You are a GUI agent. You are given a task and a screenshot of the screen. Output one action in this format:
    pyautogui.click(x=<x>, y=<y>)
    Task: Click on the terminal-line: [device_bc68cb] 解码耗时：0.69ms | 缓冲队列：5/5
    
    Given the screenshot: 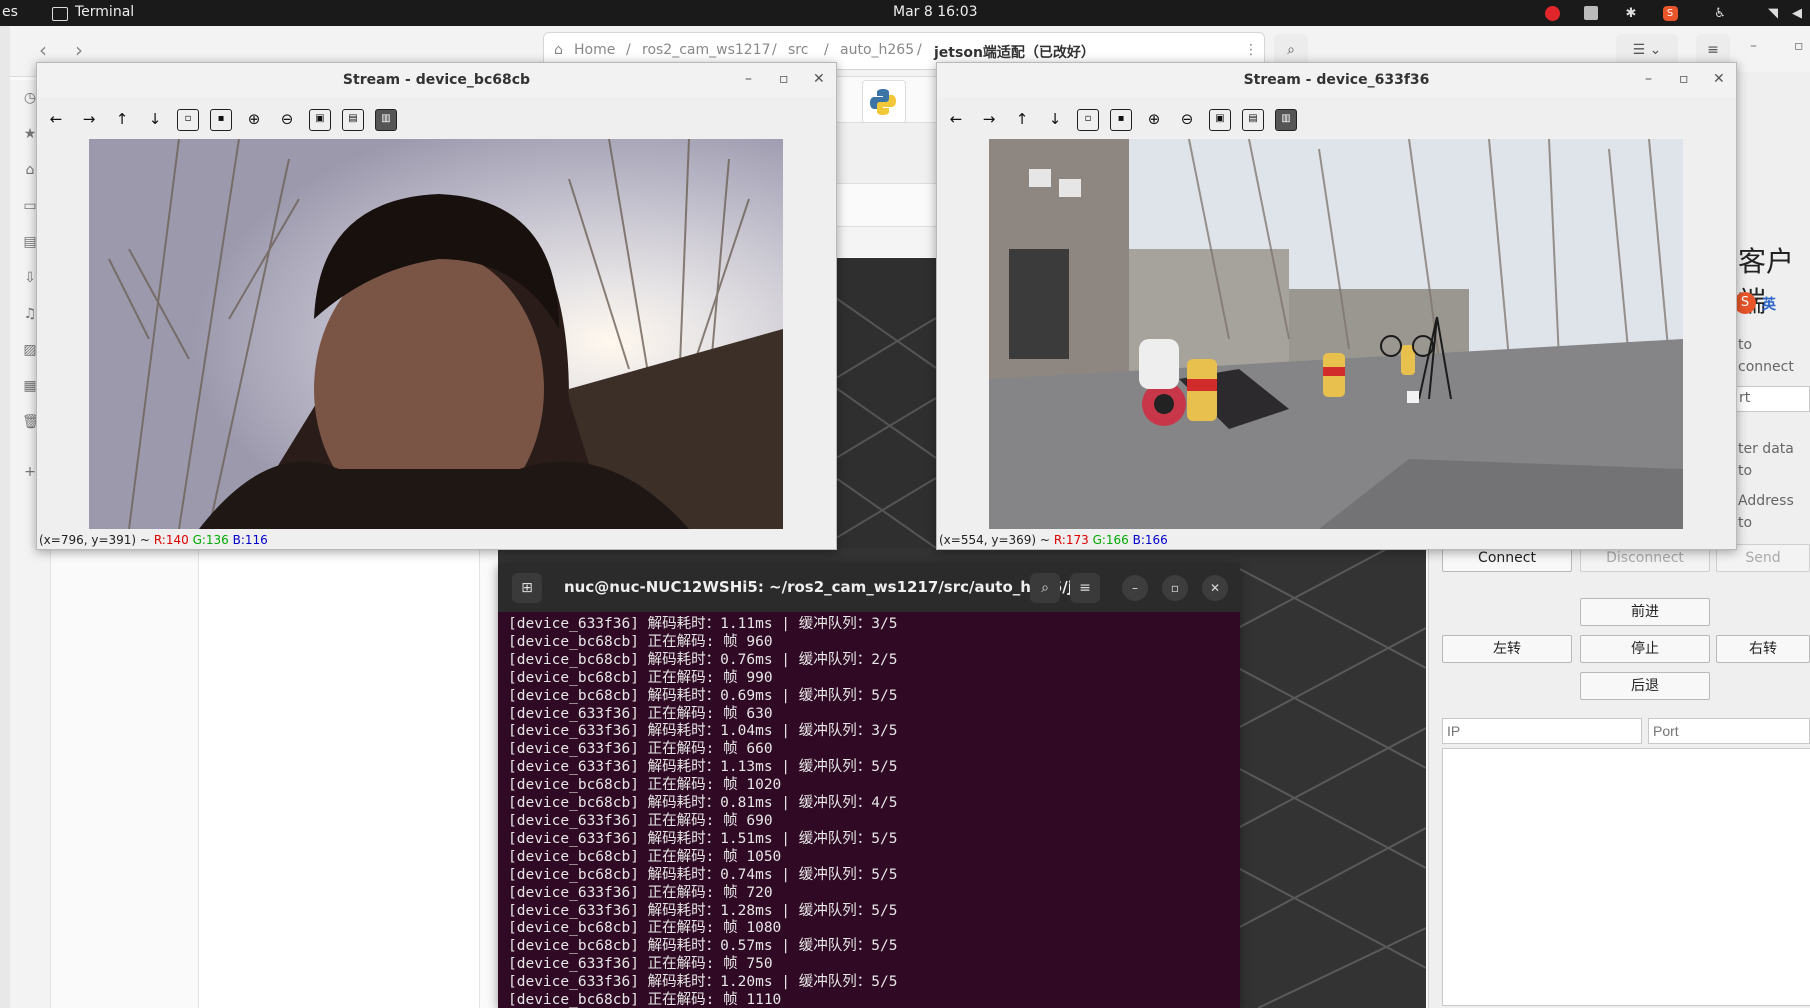 What is the action you would take?
    pyautogui.click(x=703, y=695)
    